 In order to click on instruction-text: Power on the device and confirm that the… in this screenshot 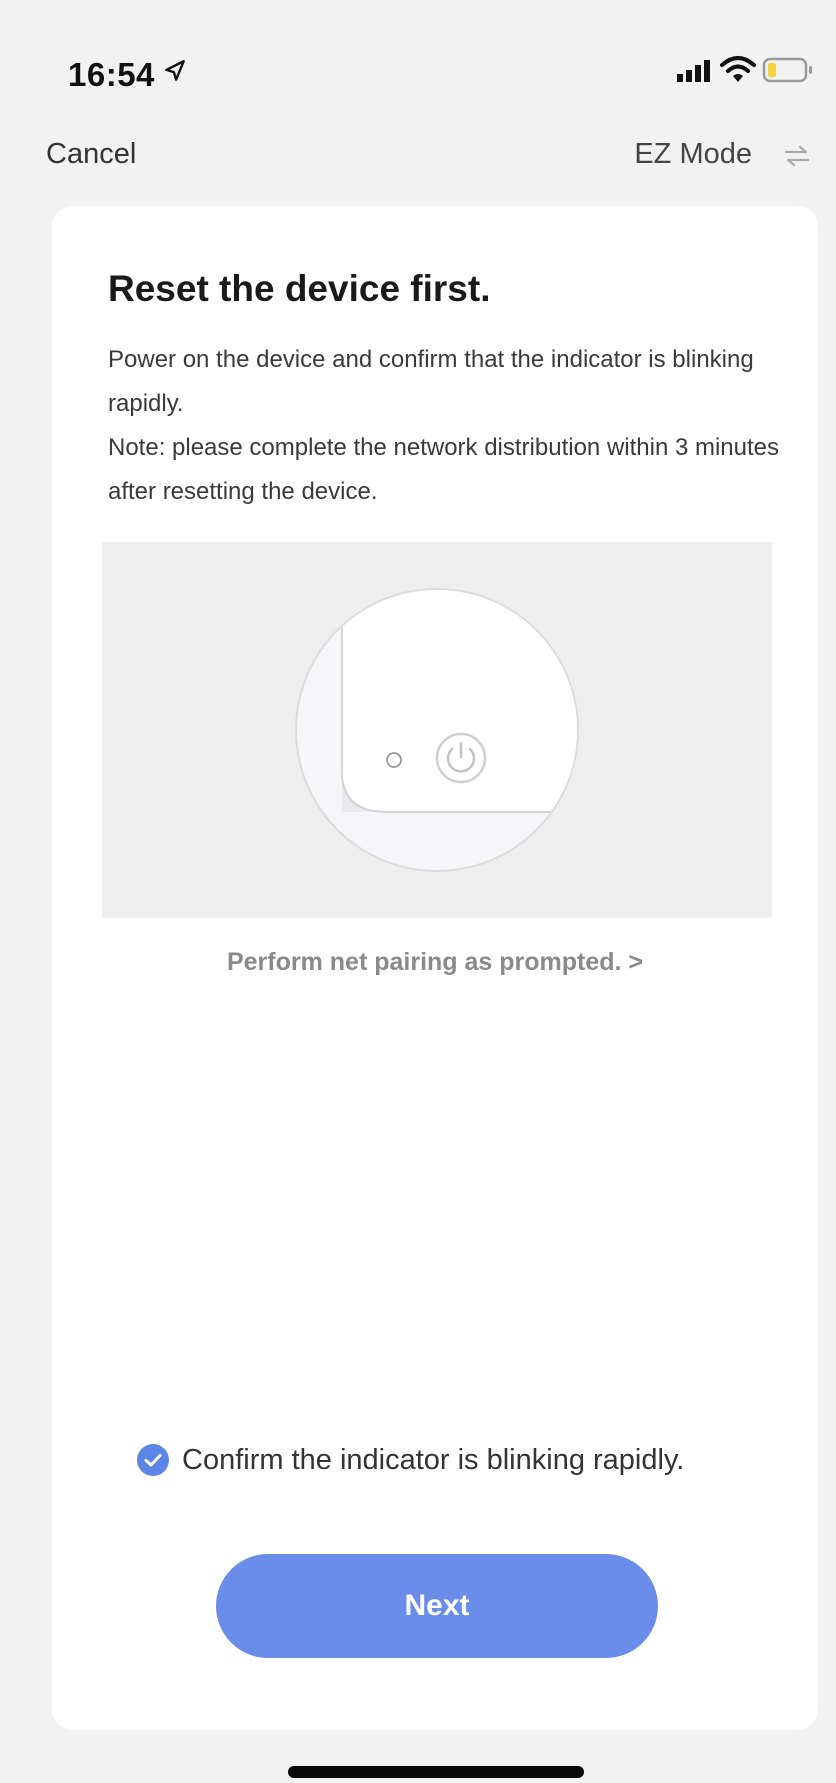, I will do `click(448, 426)`.